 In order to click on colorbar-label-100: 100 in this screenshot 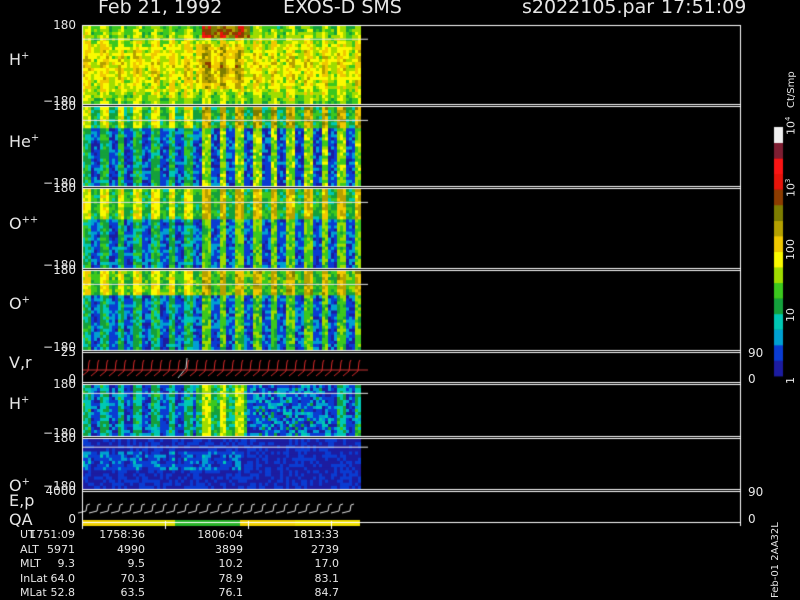, I will do `click(790, 249)`.